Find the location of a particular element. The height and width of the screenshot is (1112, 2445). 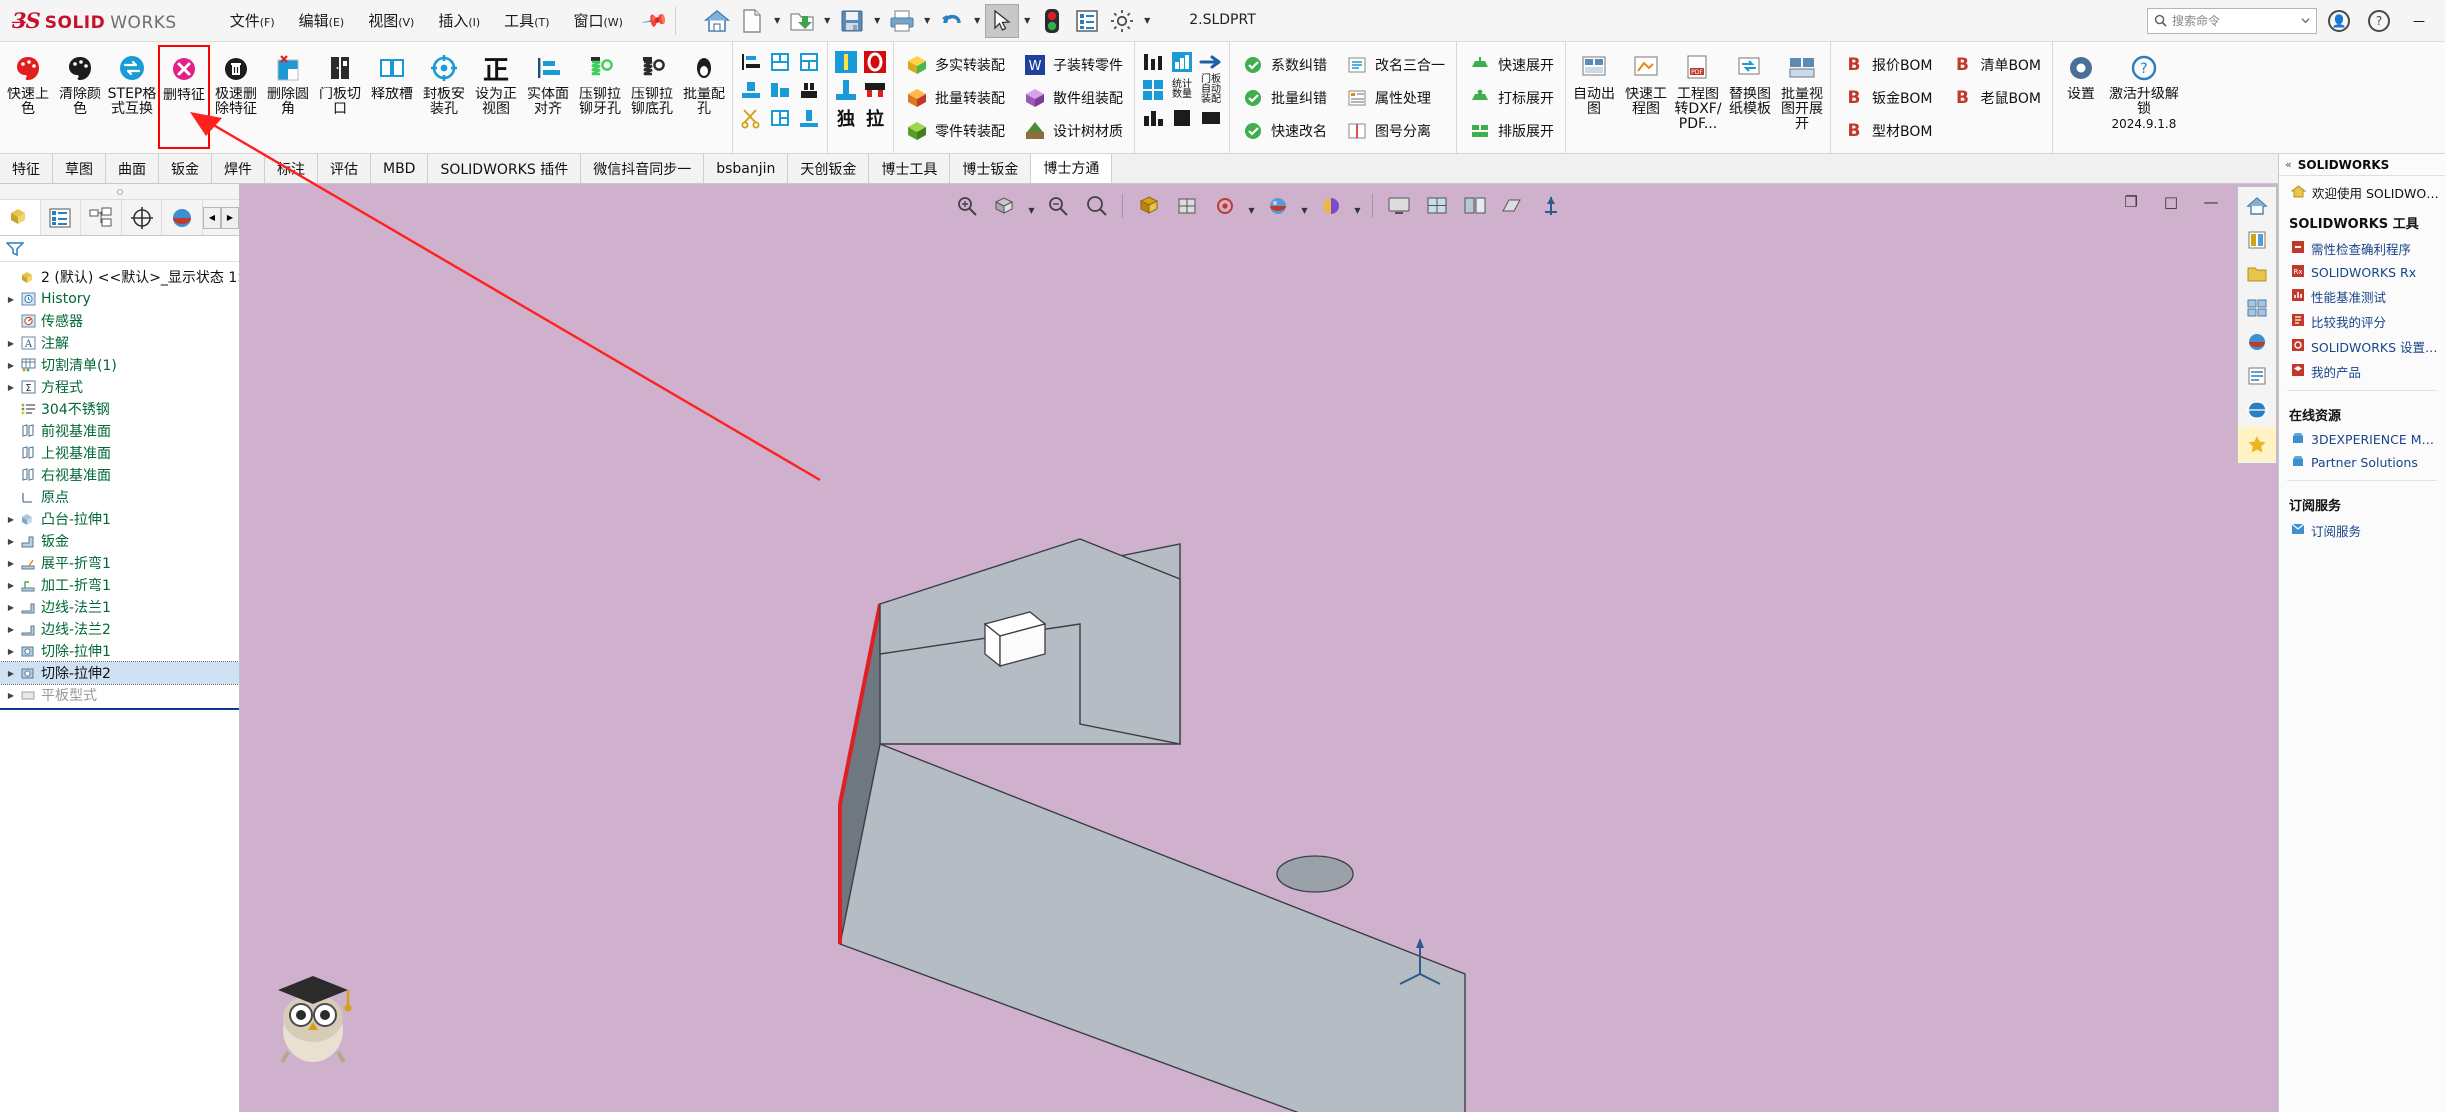

ribbon-item-tree-material: 设计树材质 is located at coordinates (1073, 131).